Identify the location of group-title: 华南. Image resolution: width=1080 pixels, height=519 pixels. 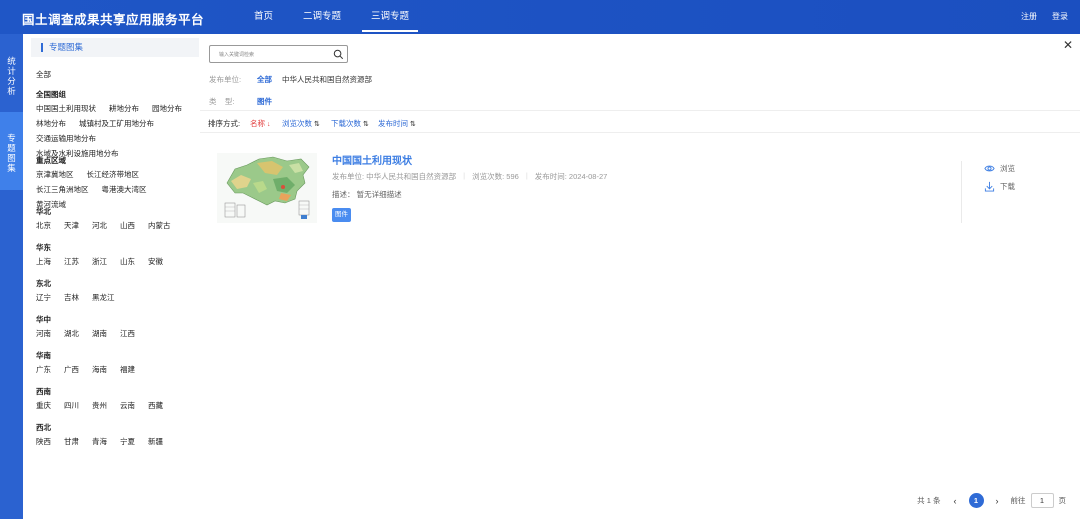
(43, 355).